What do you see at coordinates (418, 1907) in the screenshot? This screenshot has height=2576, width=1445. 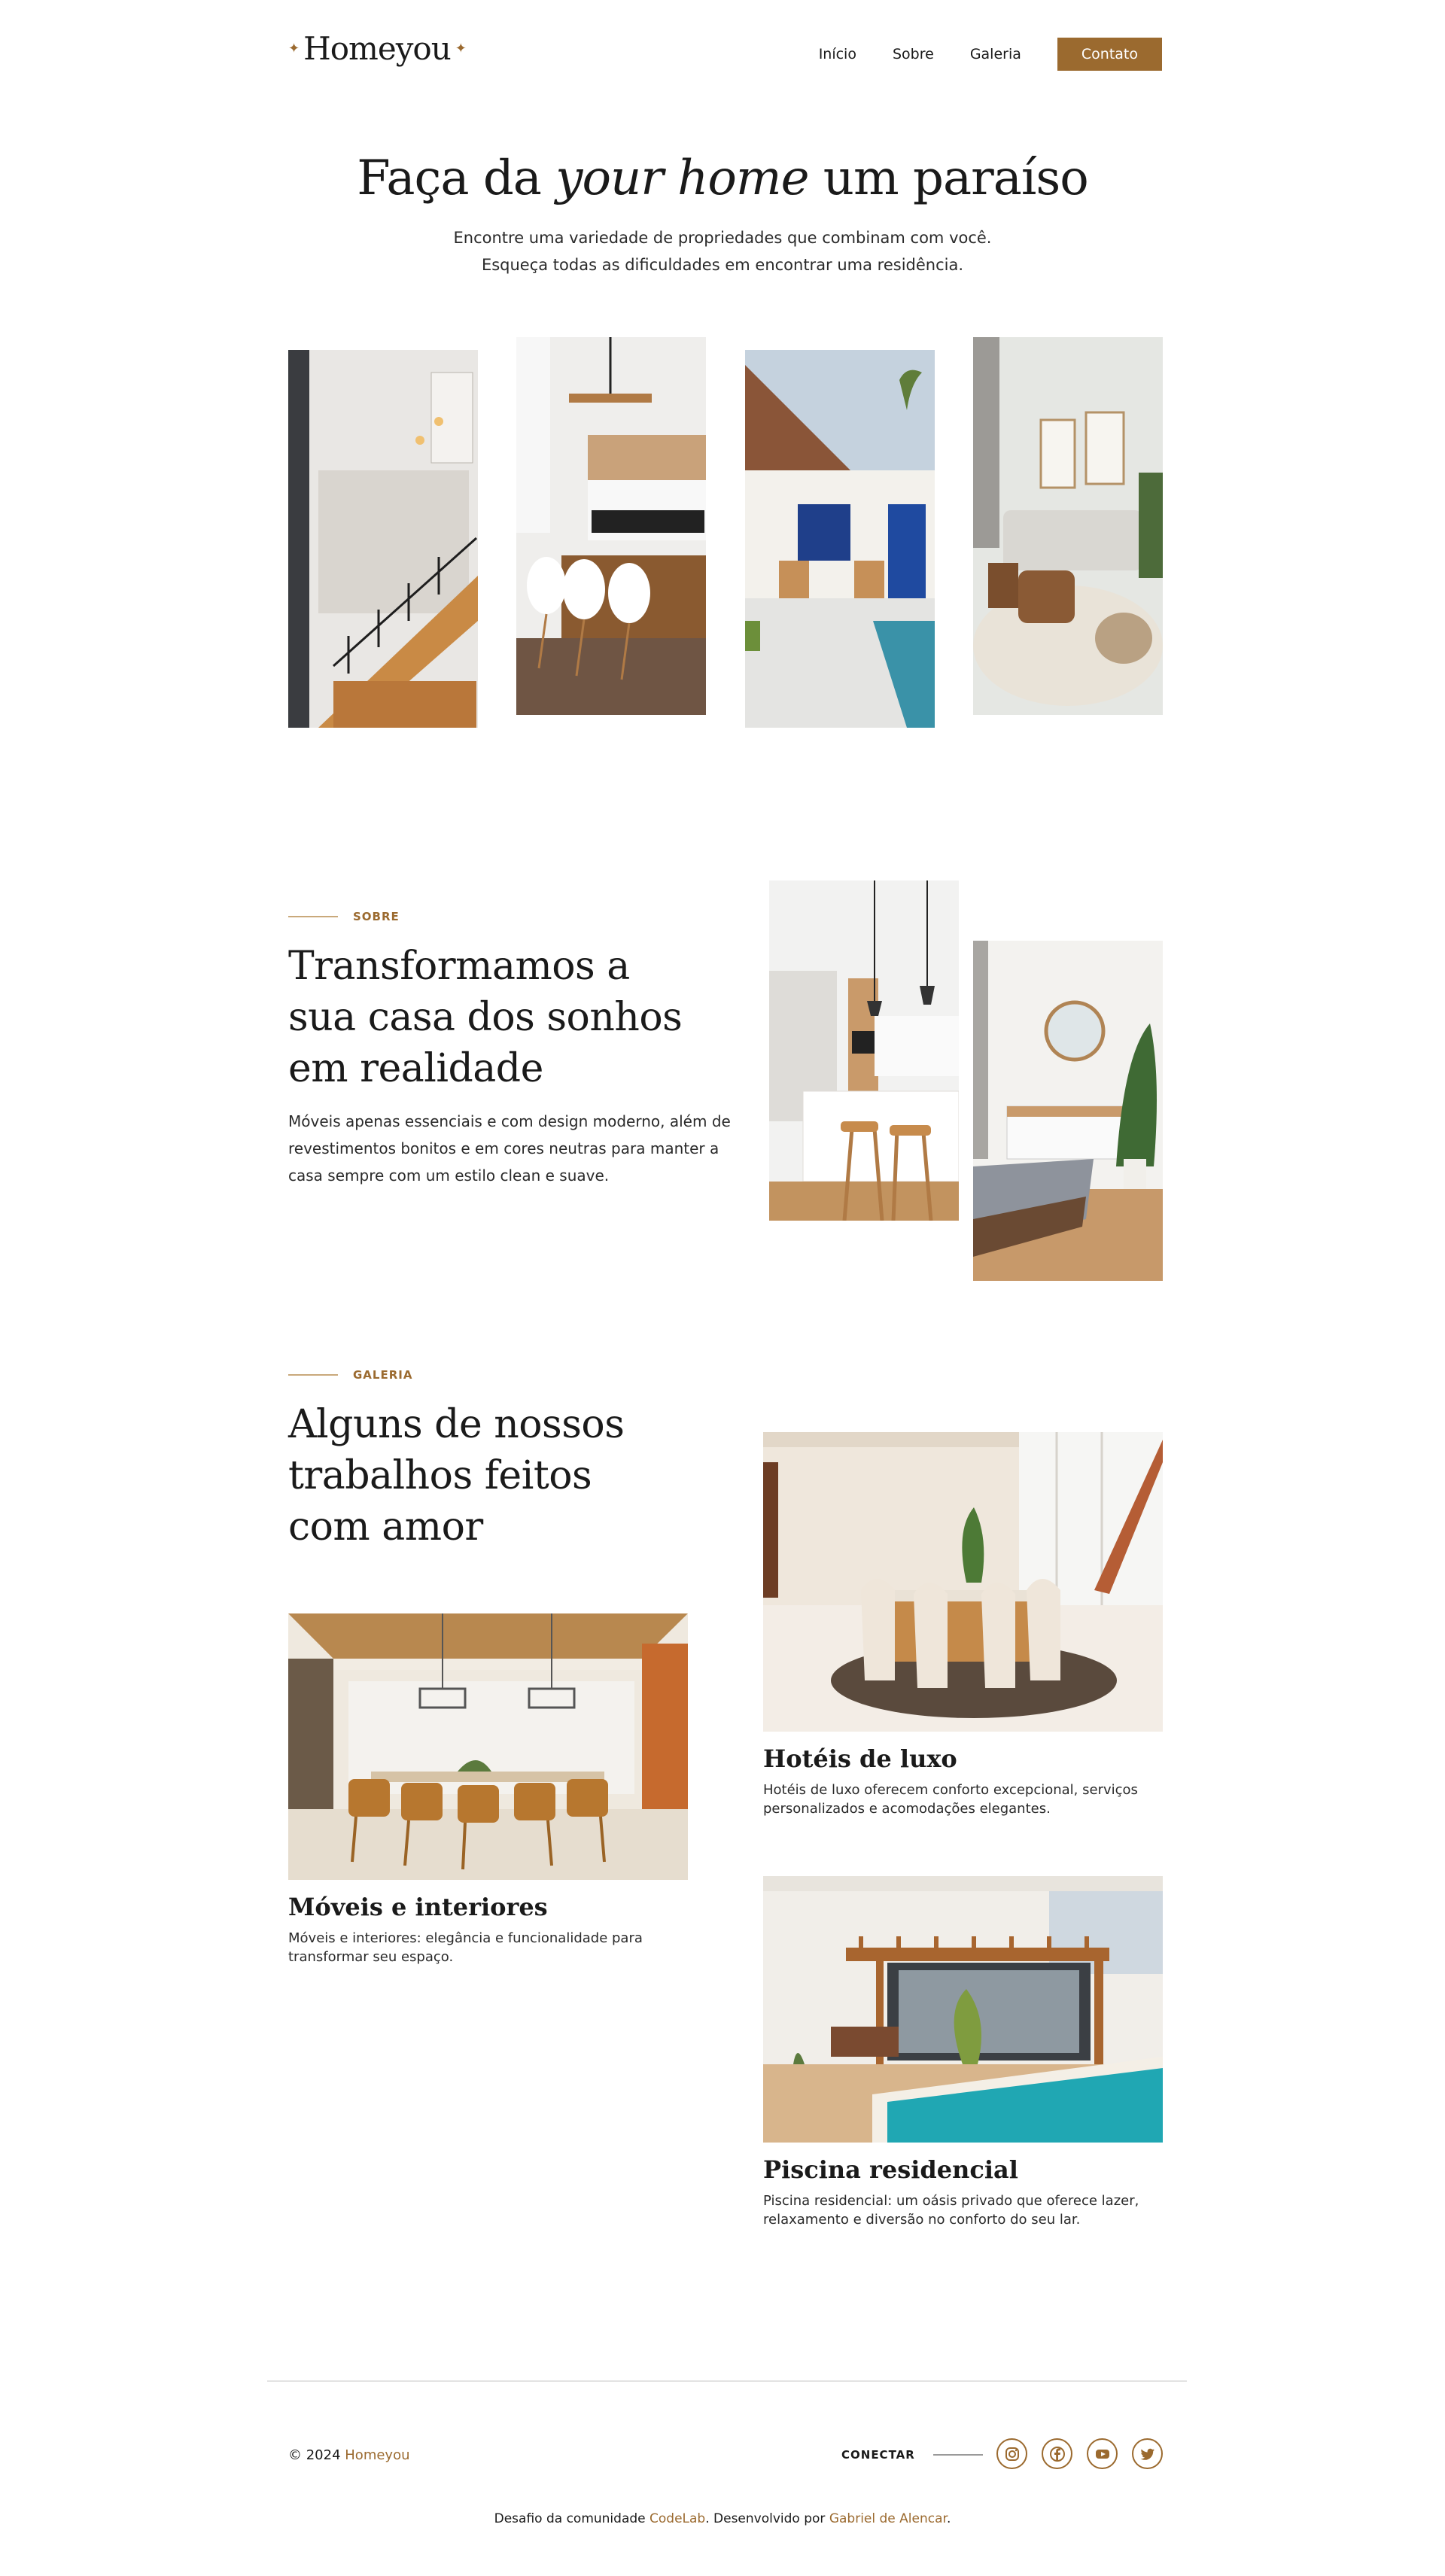 I see `card-title-furniture: Móveis e interiores` at bounding box center [418, 1907].